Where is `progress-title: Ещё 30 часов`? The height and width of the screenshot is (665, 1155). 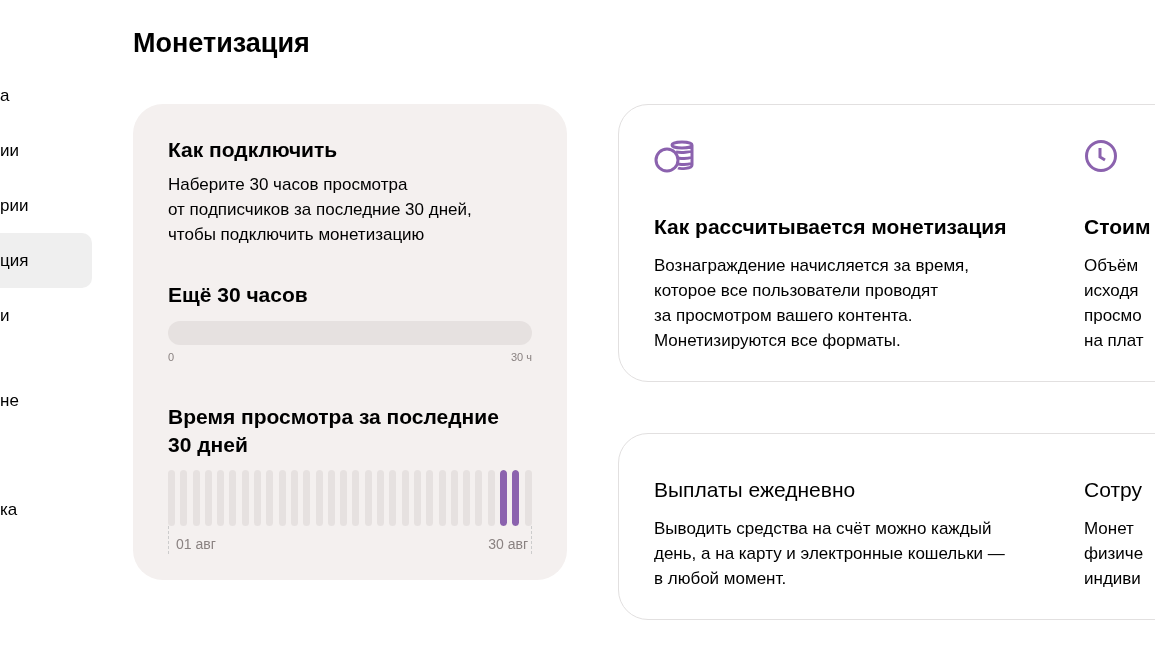 progress-title: Ещё 30 часов is located at coordinates (238, 295).